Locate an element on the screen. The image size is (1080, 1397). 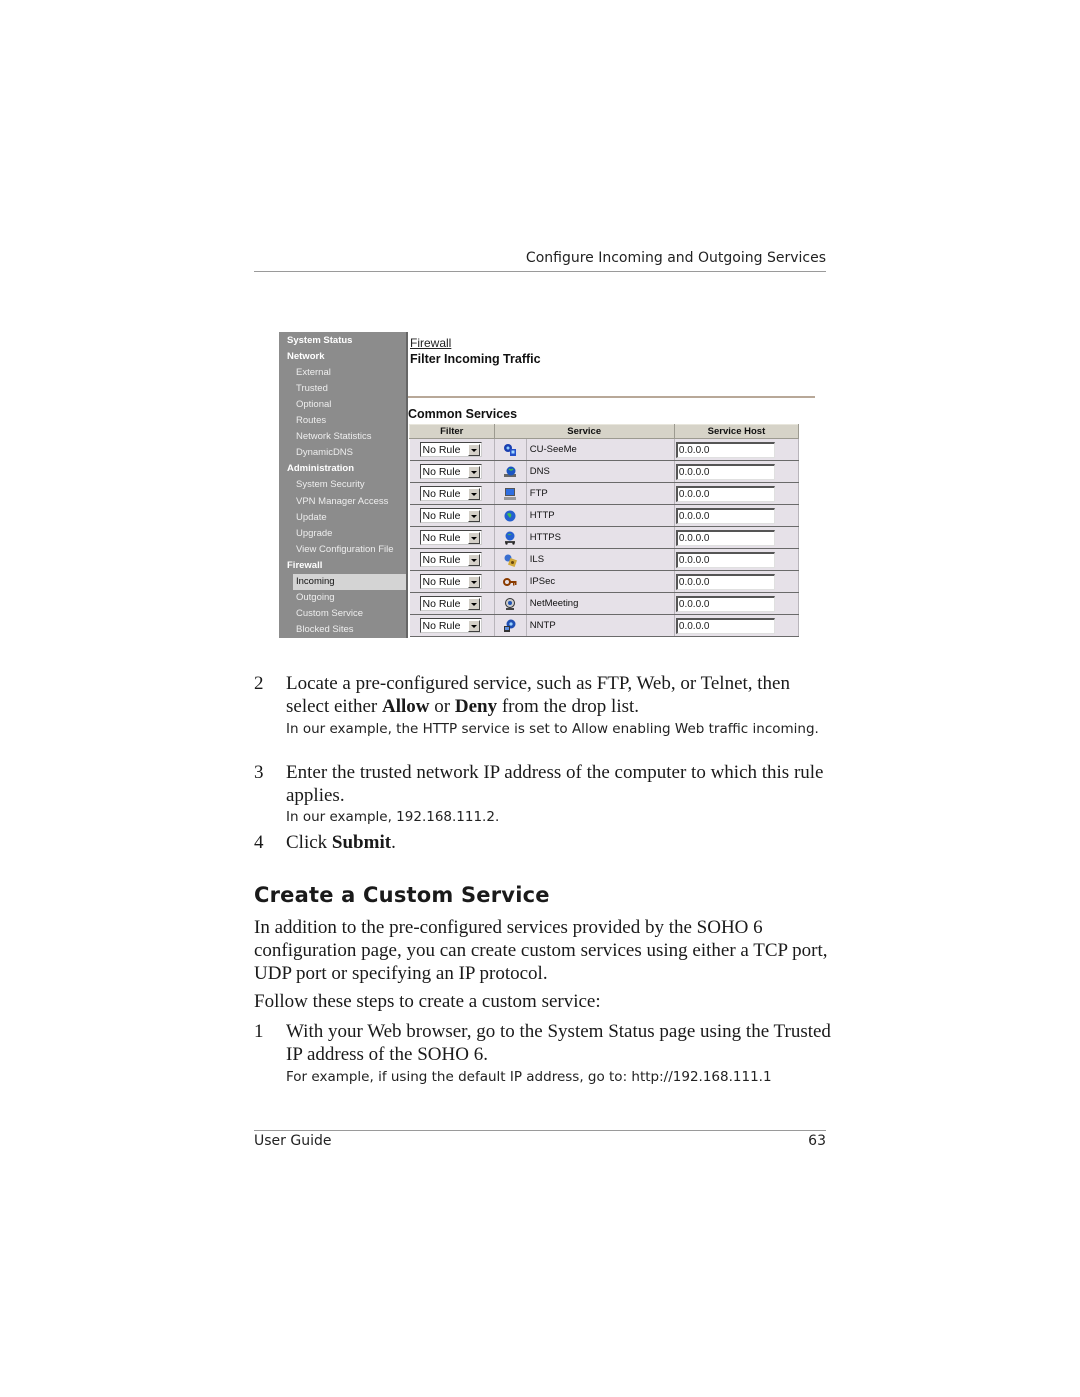
sidebar-item-update: Update is located at coordinates (311, 518).